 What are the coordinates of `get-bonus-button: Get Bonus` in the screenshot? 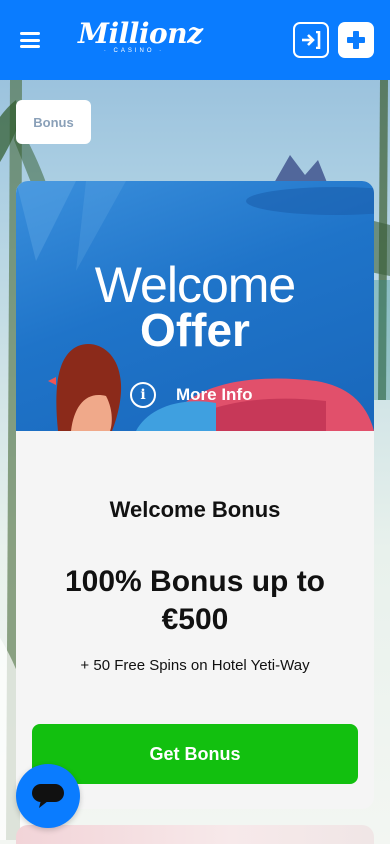 It's located at (195, 754).